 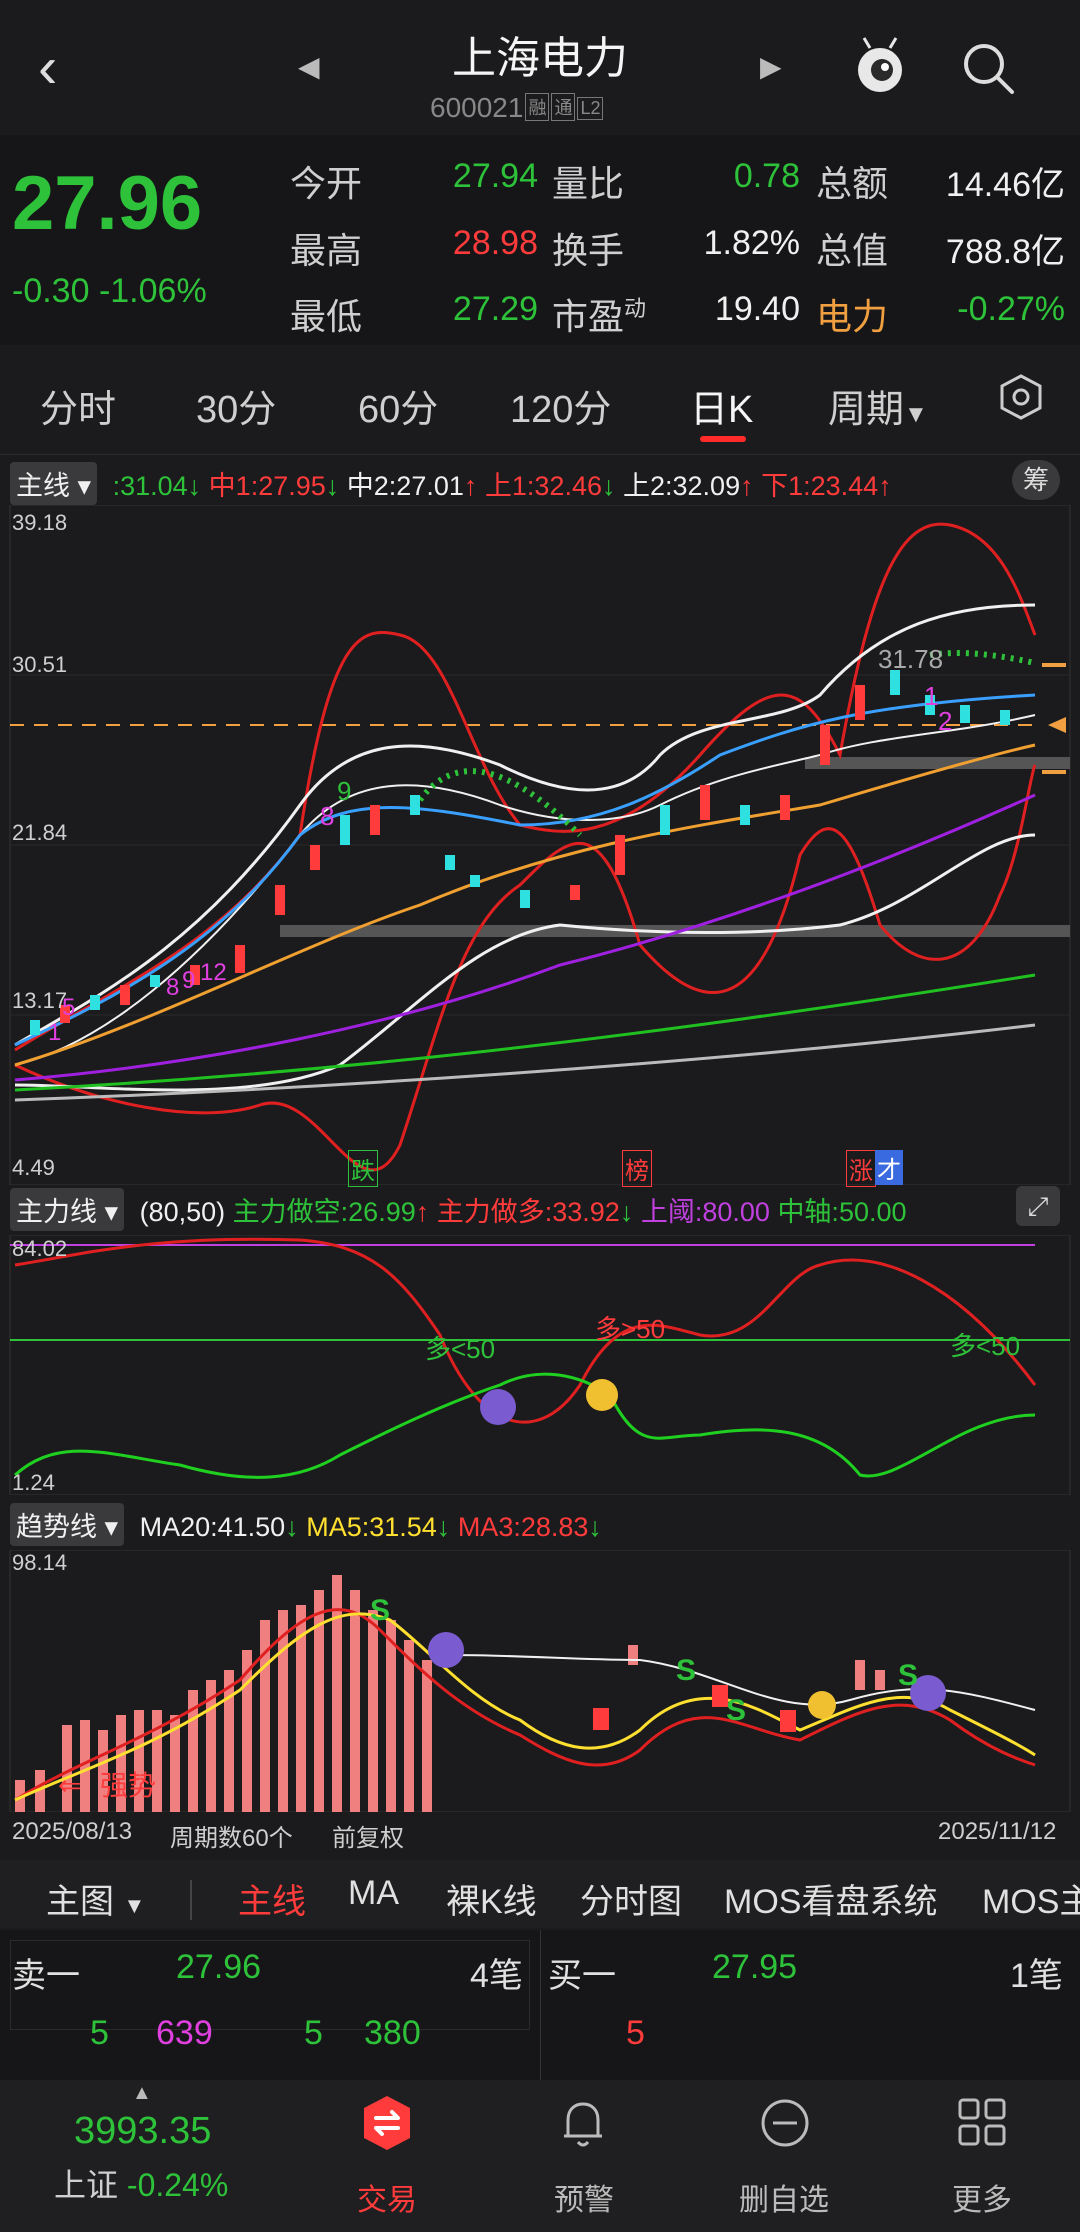 What do you see at coordinates (40, 1000) in the screenshot?
I see `y-label-4: 13.17` at bounding box center [40, 1000].